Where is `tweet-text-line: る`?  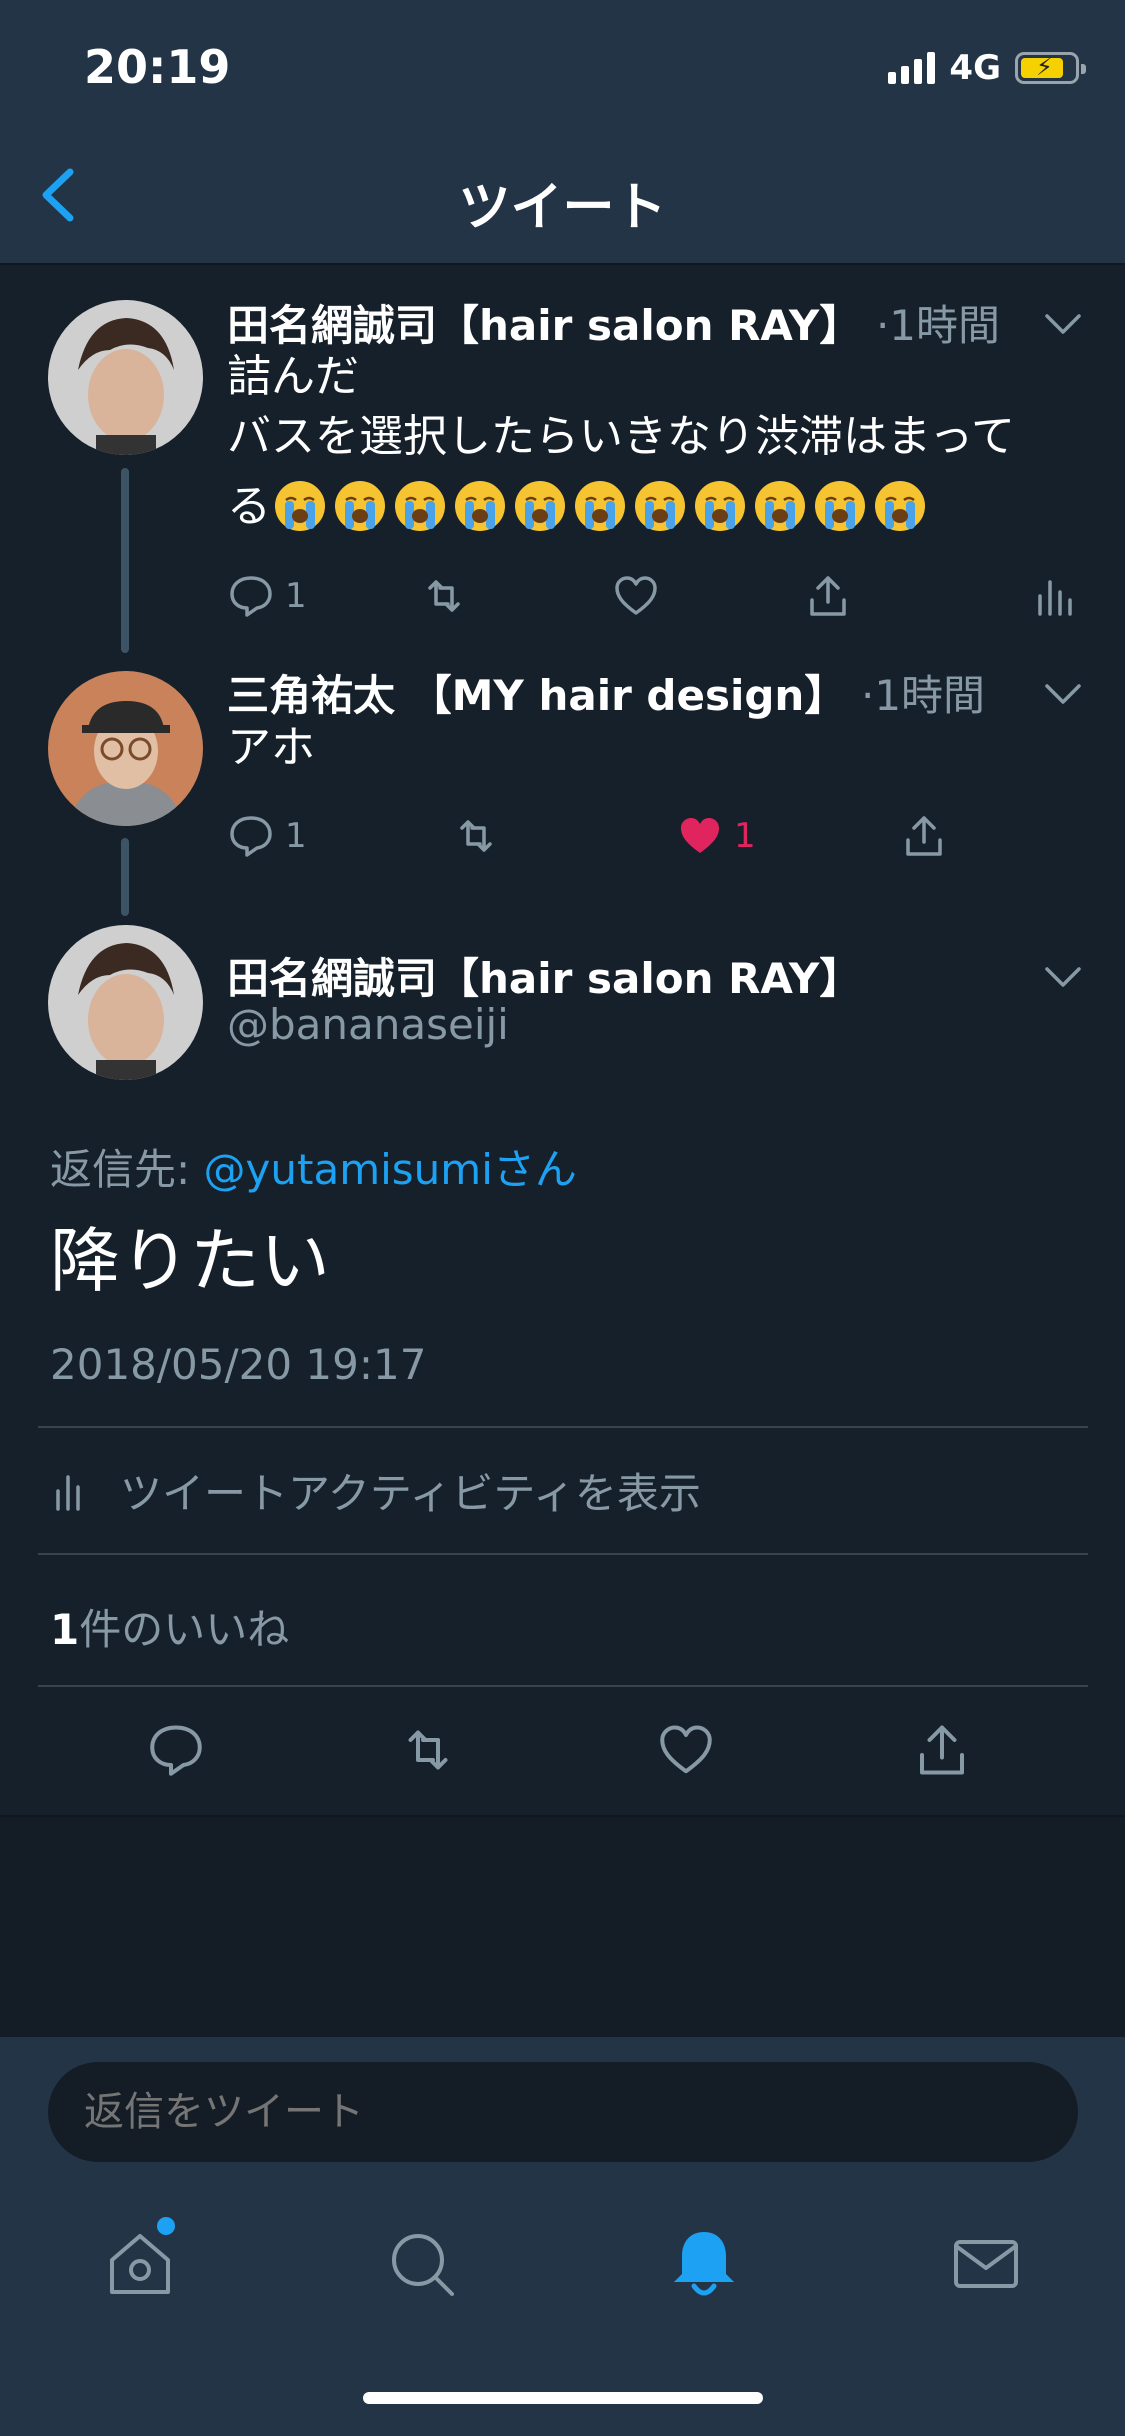 tweet-text-line: る is located at coordinates (249, 506).